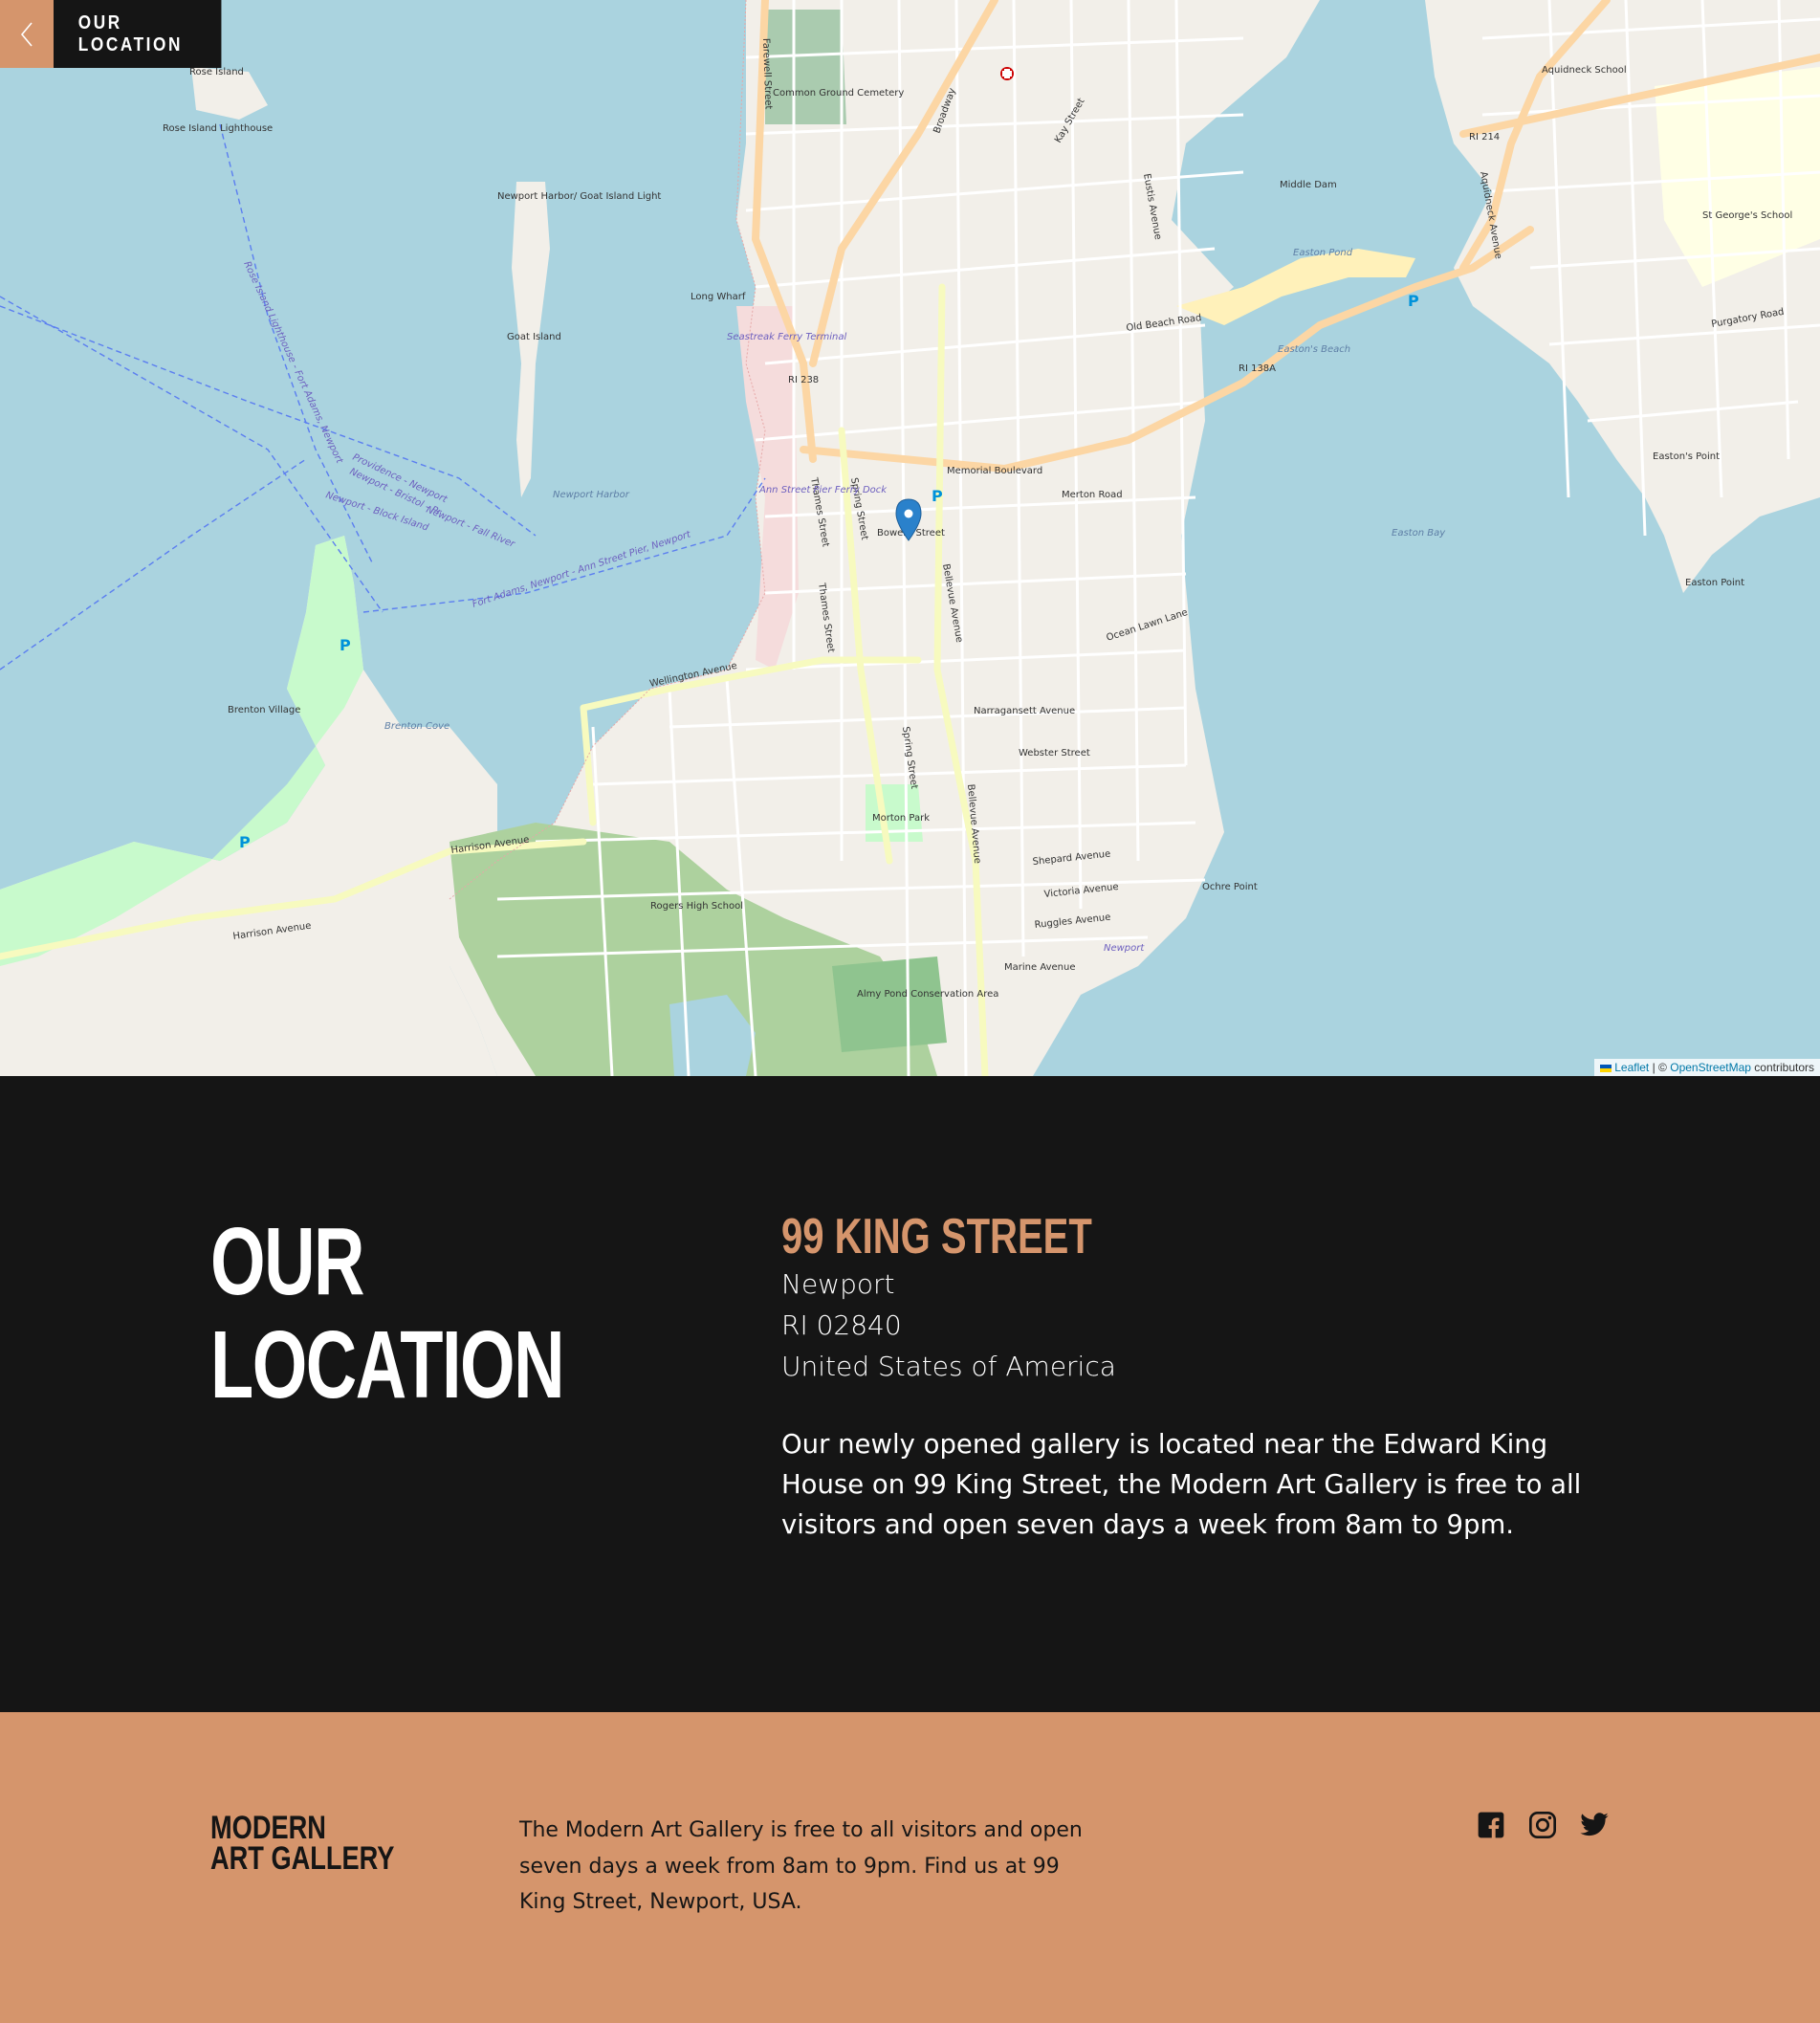  I want to click on map-label: Merton Road, so click(1092, 495).